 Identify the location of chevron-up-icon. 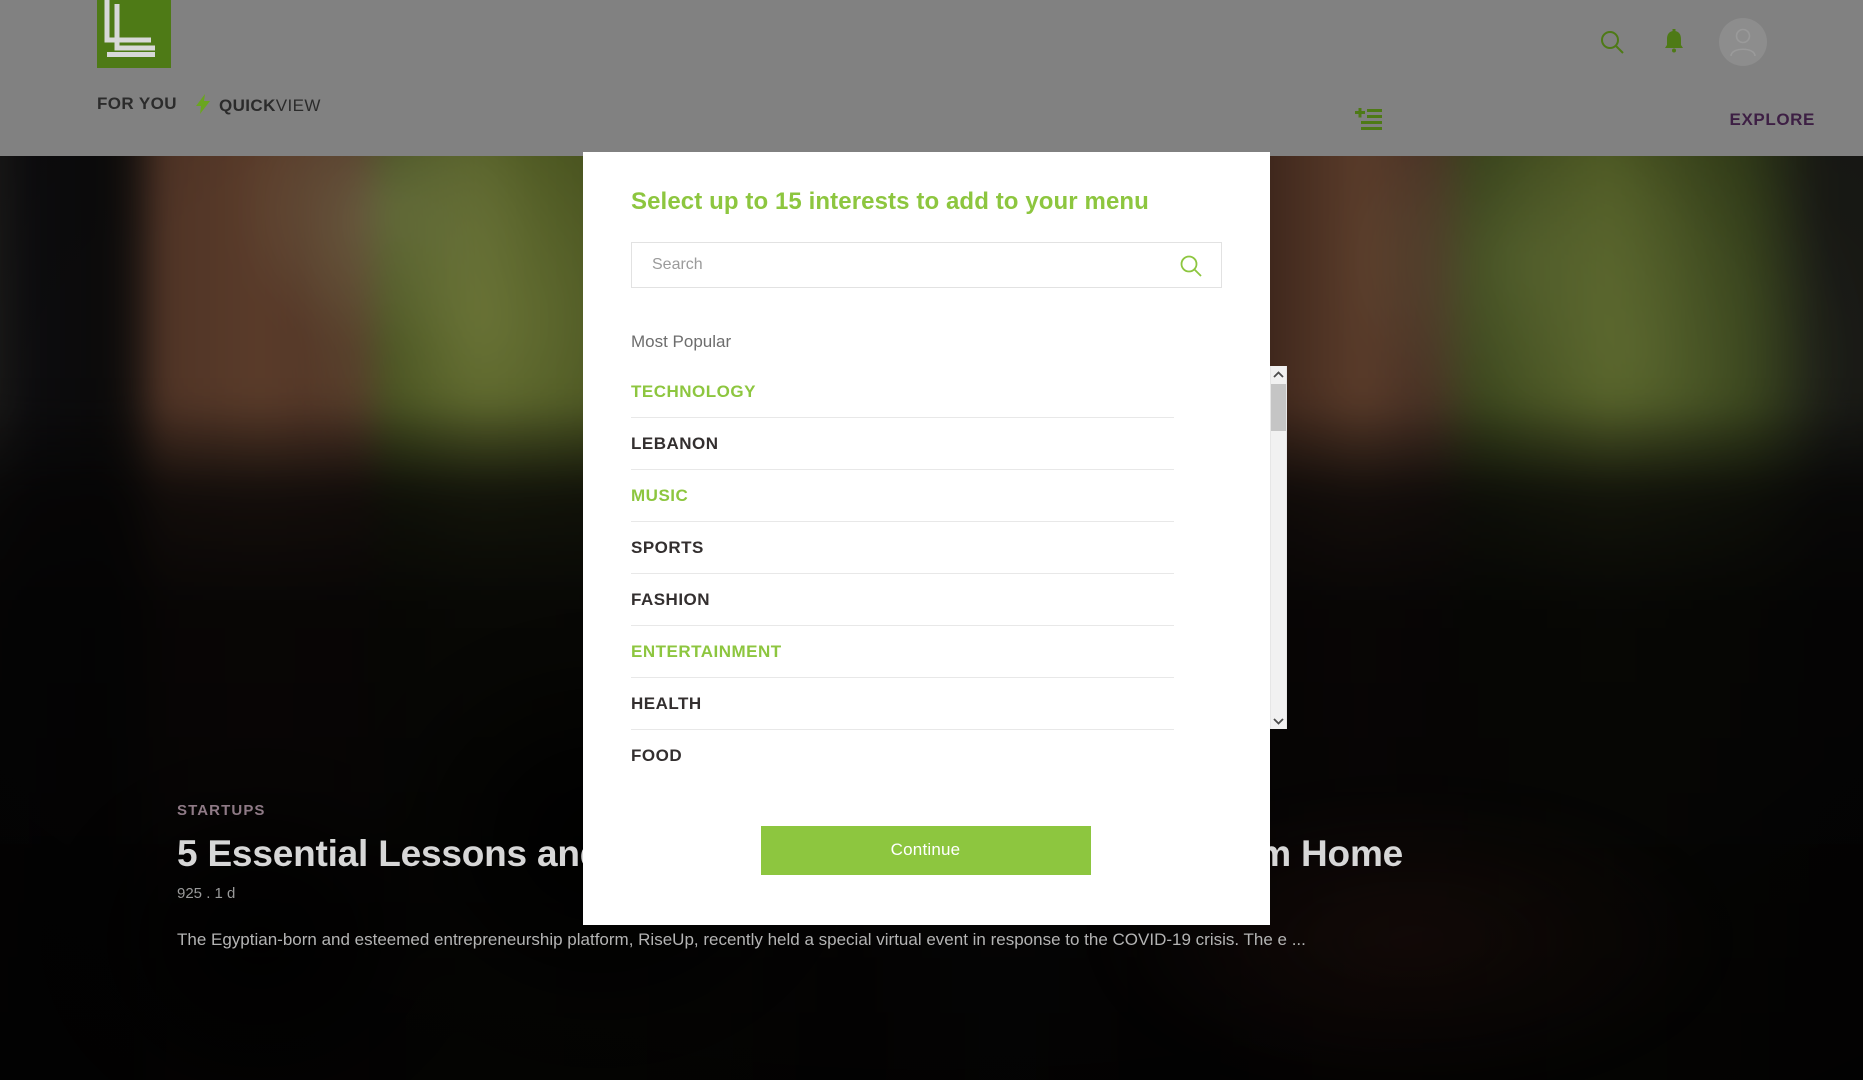
(1278, 374).